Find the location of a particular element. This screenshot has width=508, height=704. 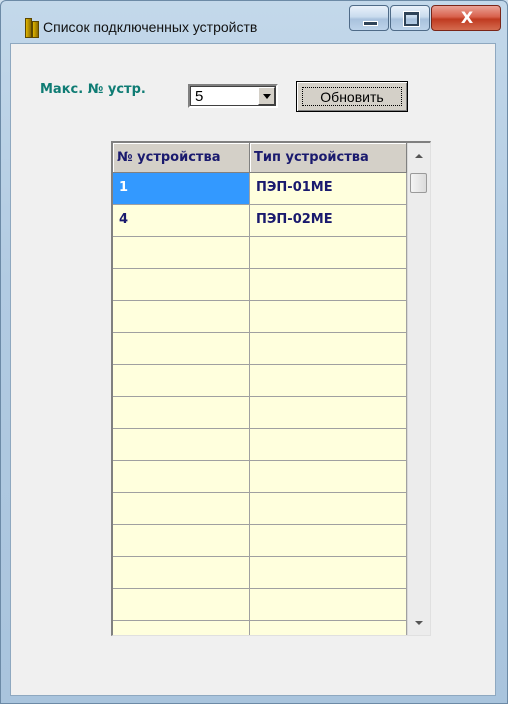

scroll-up-icon is located at coordinates (419, 157).